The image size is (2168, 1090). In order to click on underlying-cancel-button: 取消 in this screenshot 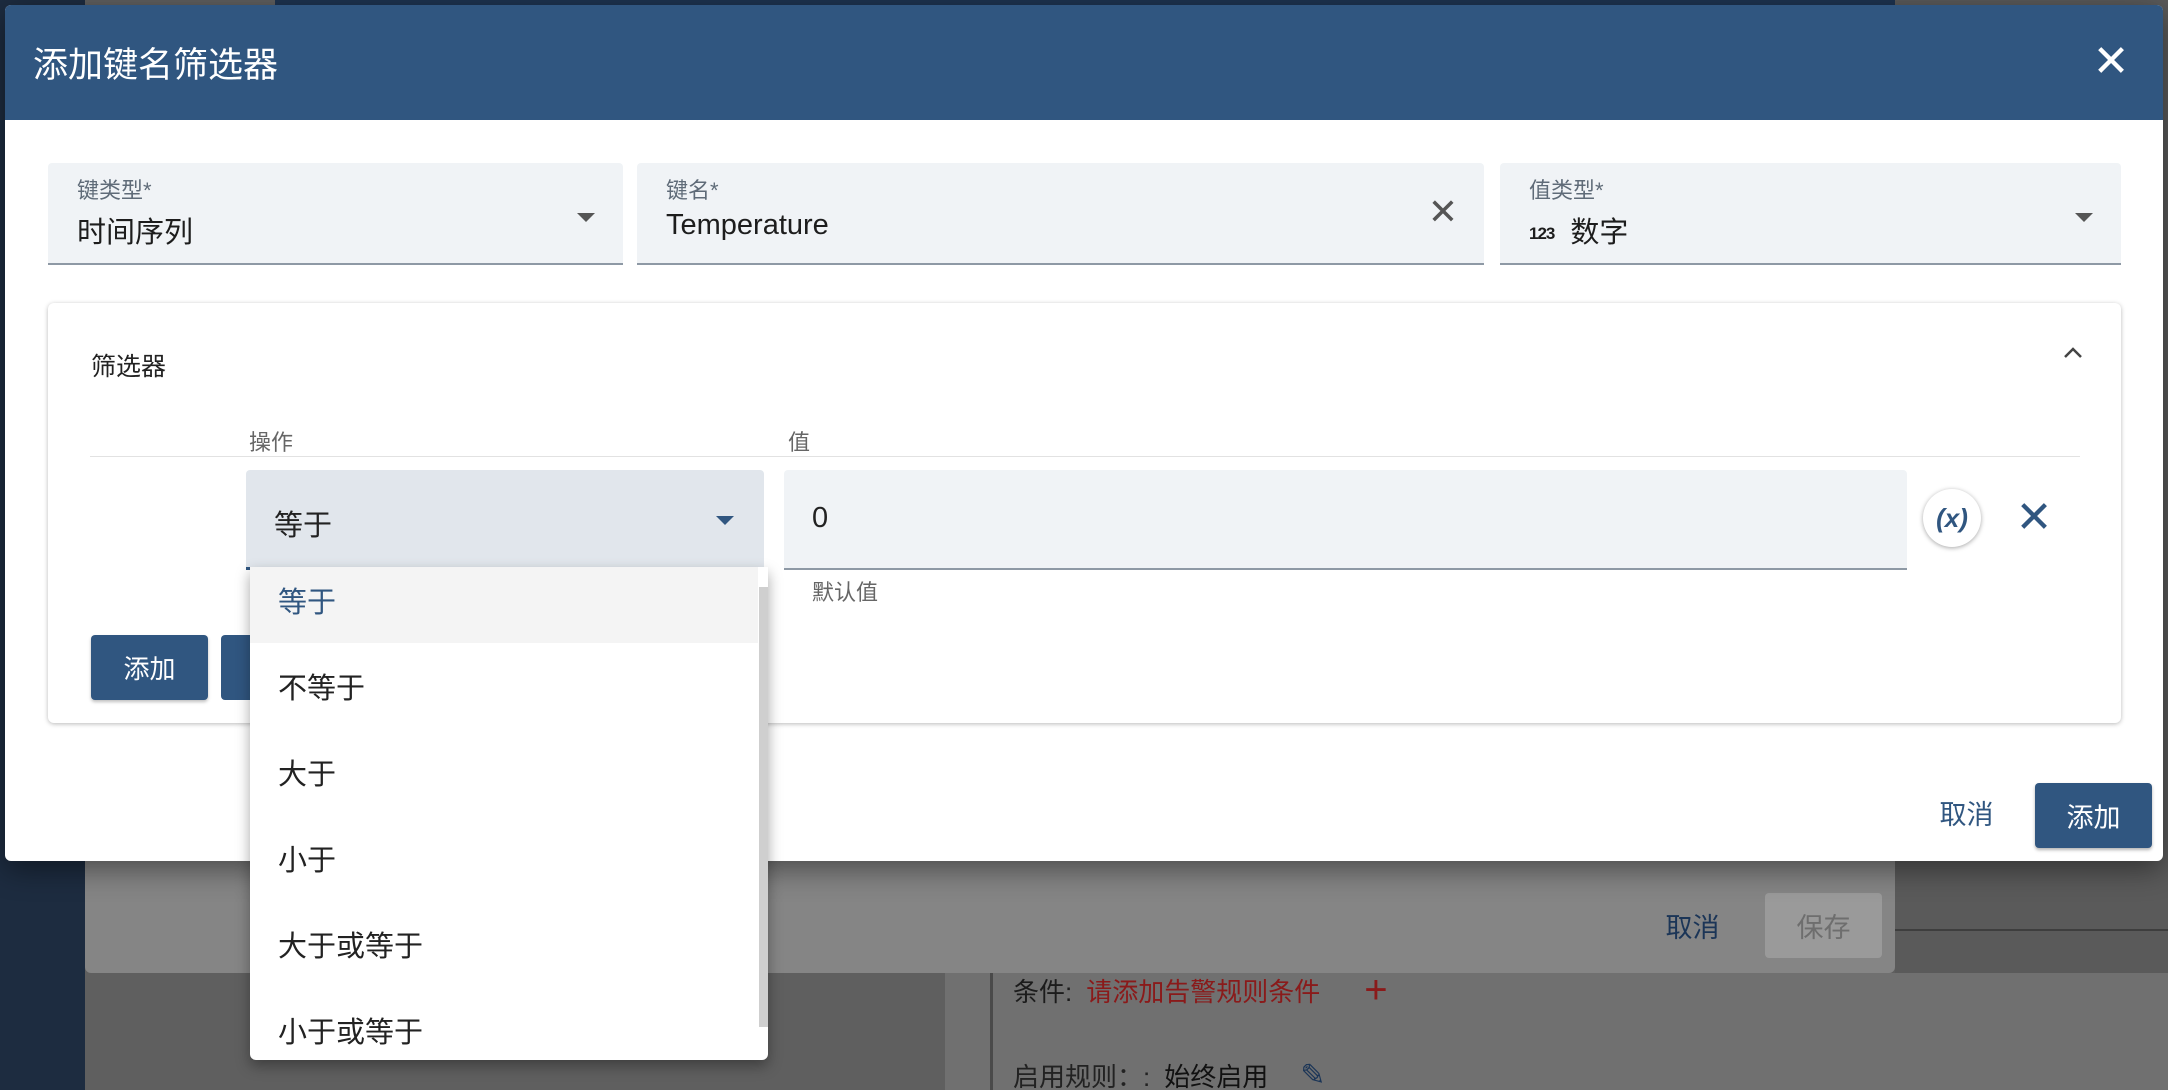, I will do `click(1692, 925)`.